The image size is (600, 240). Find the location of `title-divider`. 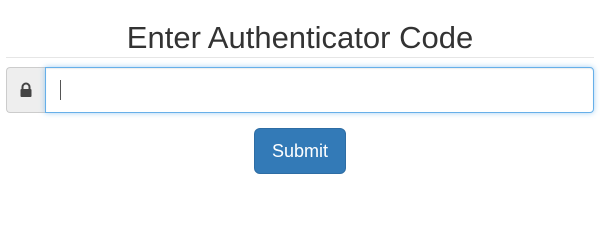

title-divider is located at coordinates (300, 57).